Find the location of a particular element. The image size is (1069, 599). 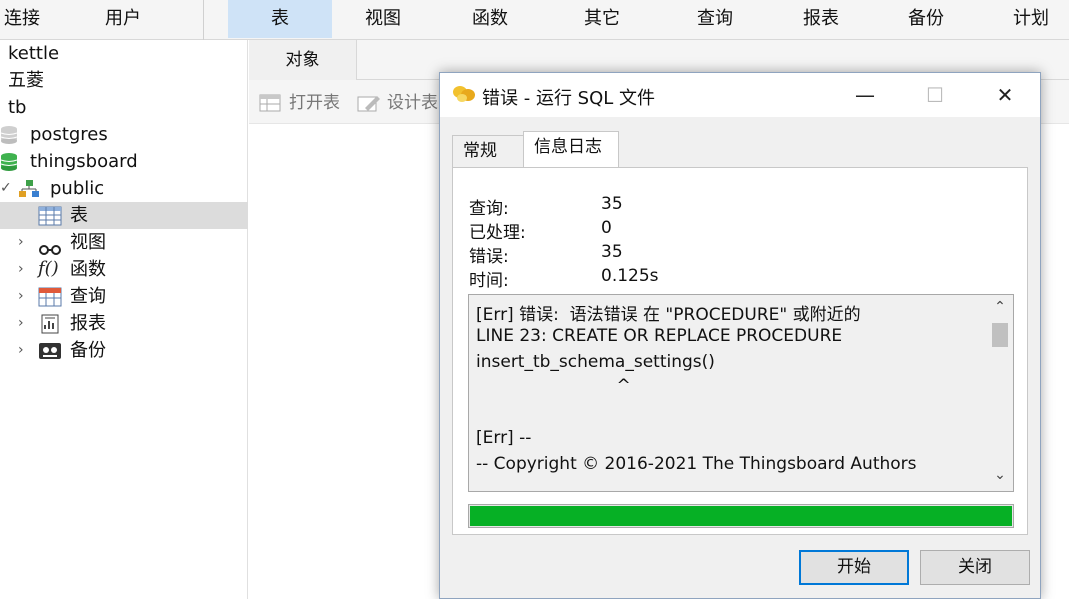

error-count-label: 错误: is located at coordinates (489, 257).